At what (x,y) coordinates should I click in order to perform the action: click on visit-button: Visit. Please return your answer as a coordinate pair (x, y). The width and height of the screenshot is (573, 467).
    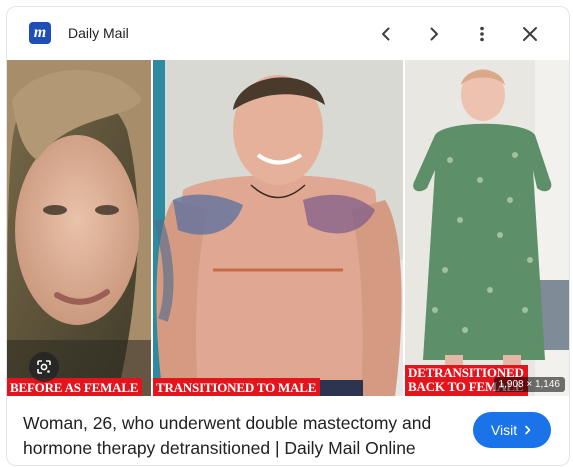
    Looking at the image, I should click on (512, 430).